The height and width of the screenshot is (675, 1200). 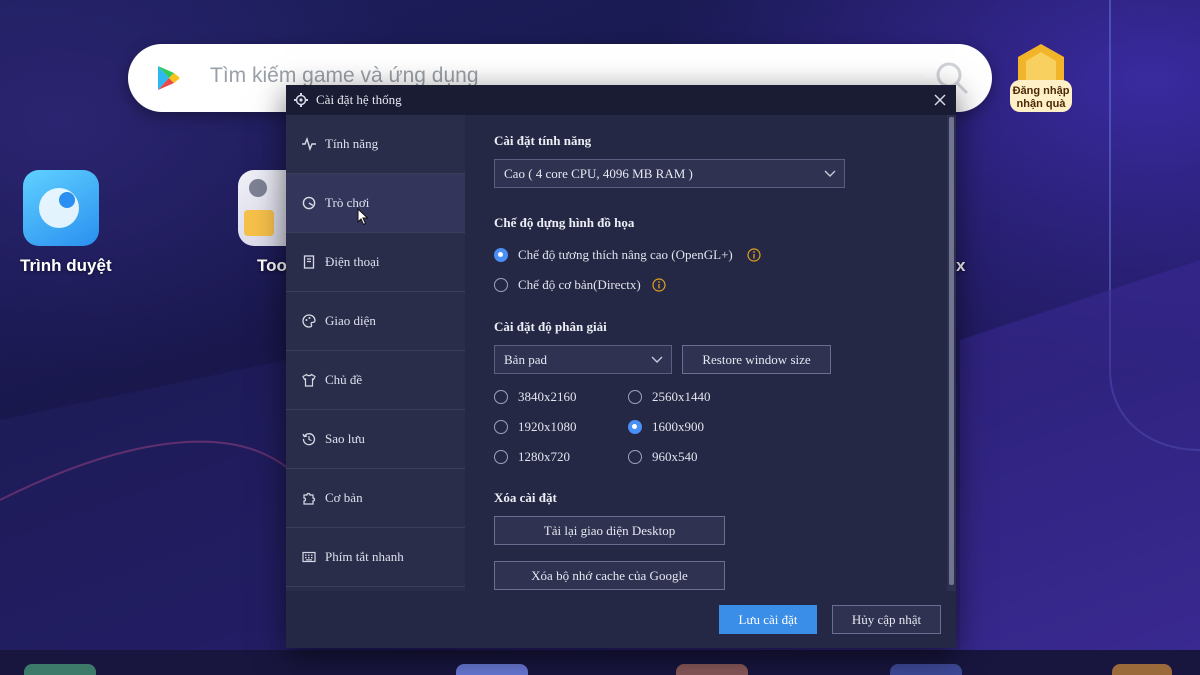 I want to click on gift-label-line2: nhận quà, so click(x=1041, y=104).